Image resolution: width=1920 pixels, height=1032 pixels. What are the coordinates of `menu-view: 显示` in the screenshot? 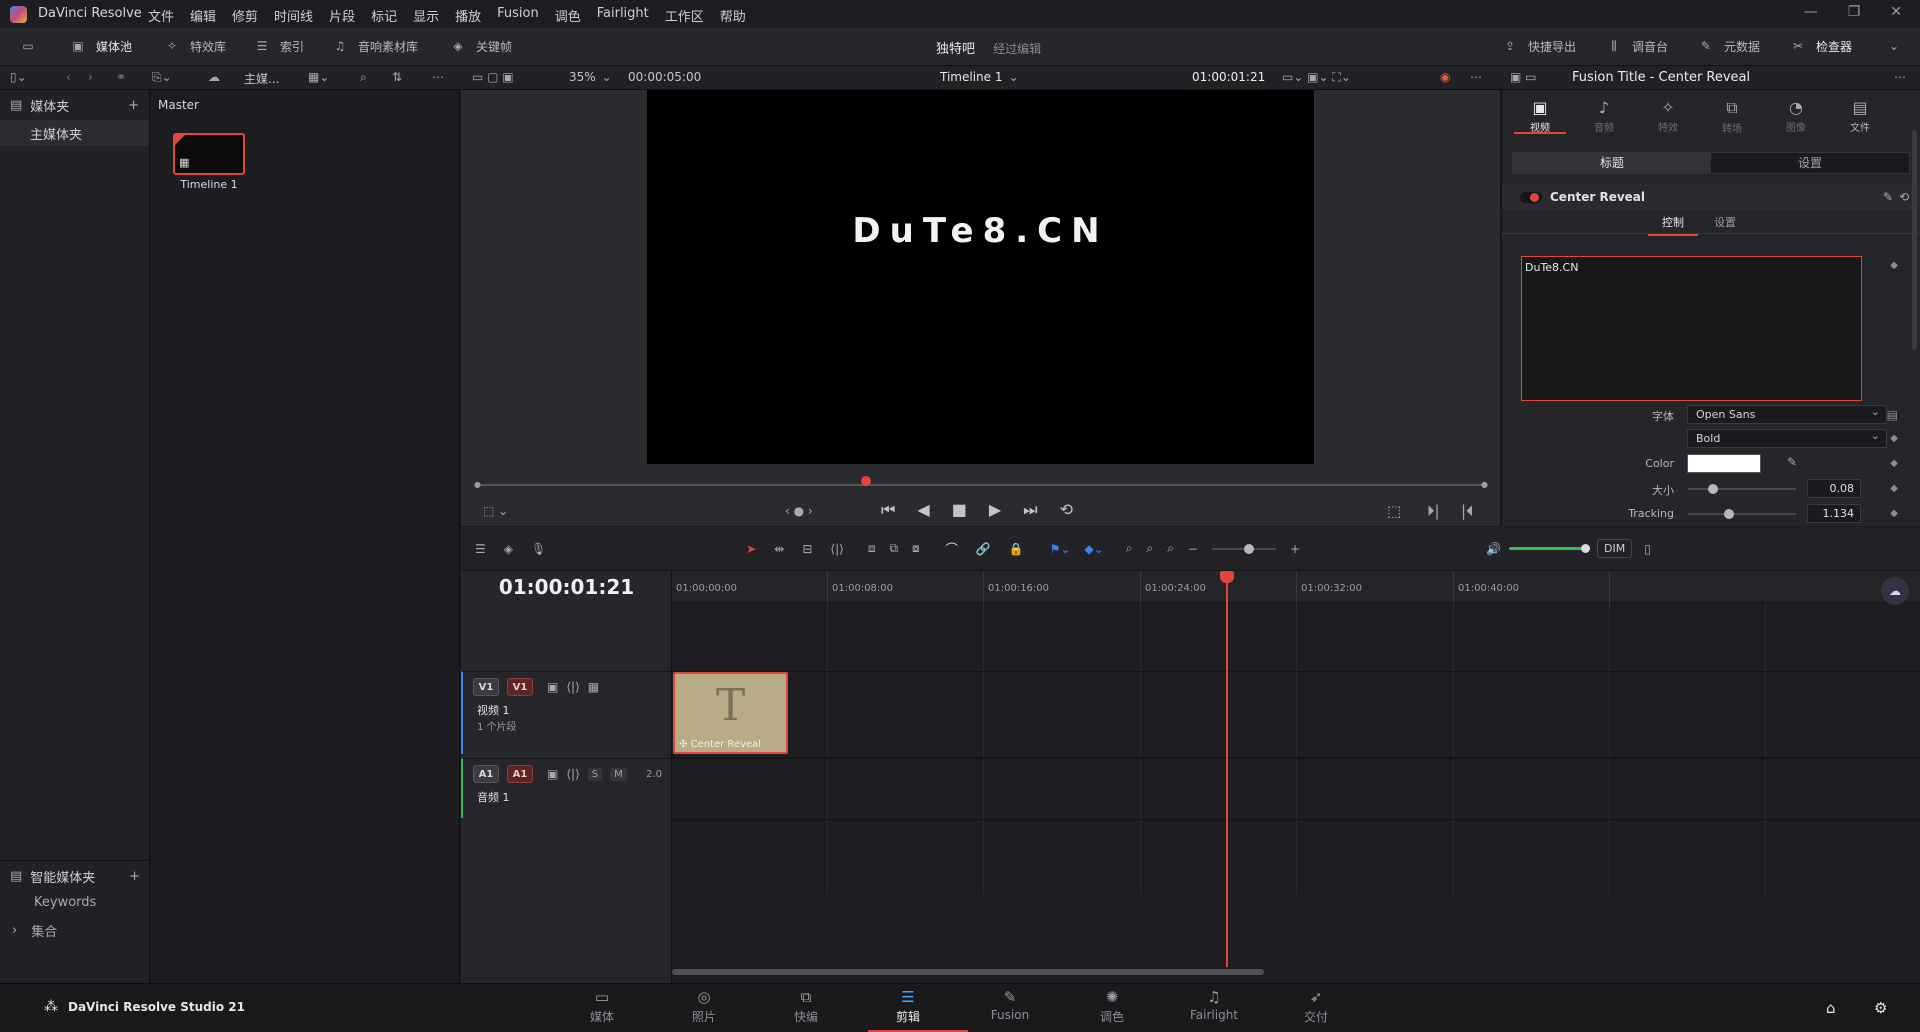 It's located at (426, 15).